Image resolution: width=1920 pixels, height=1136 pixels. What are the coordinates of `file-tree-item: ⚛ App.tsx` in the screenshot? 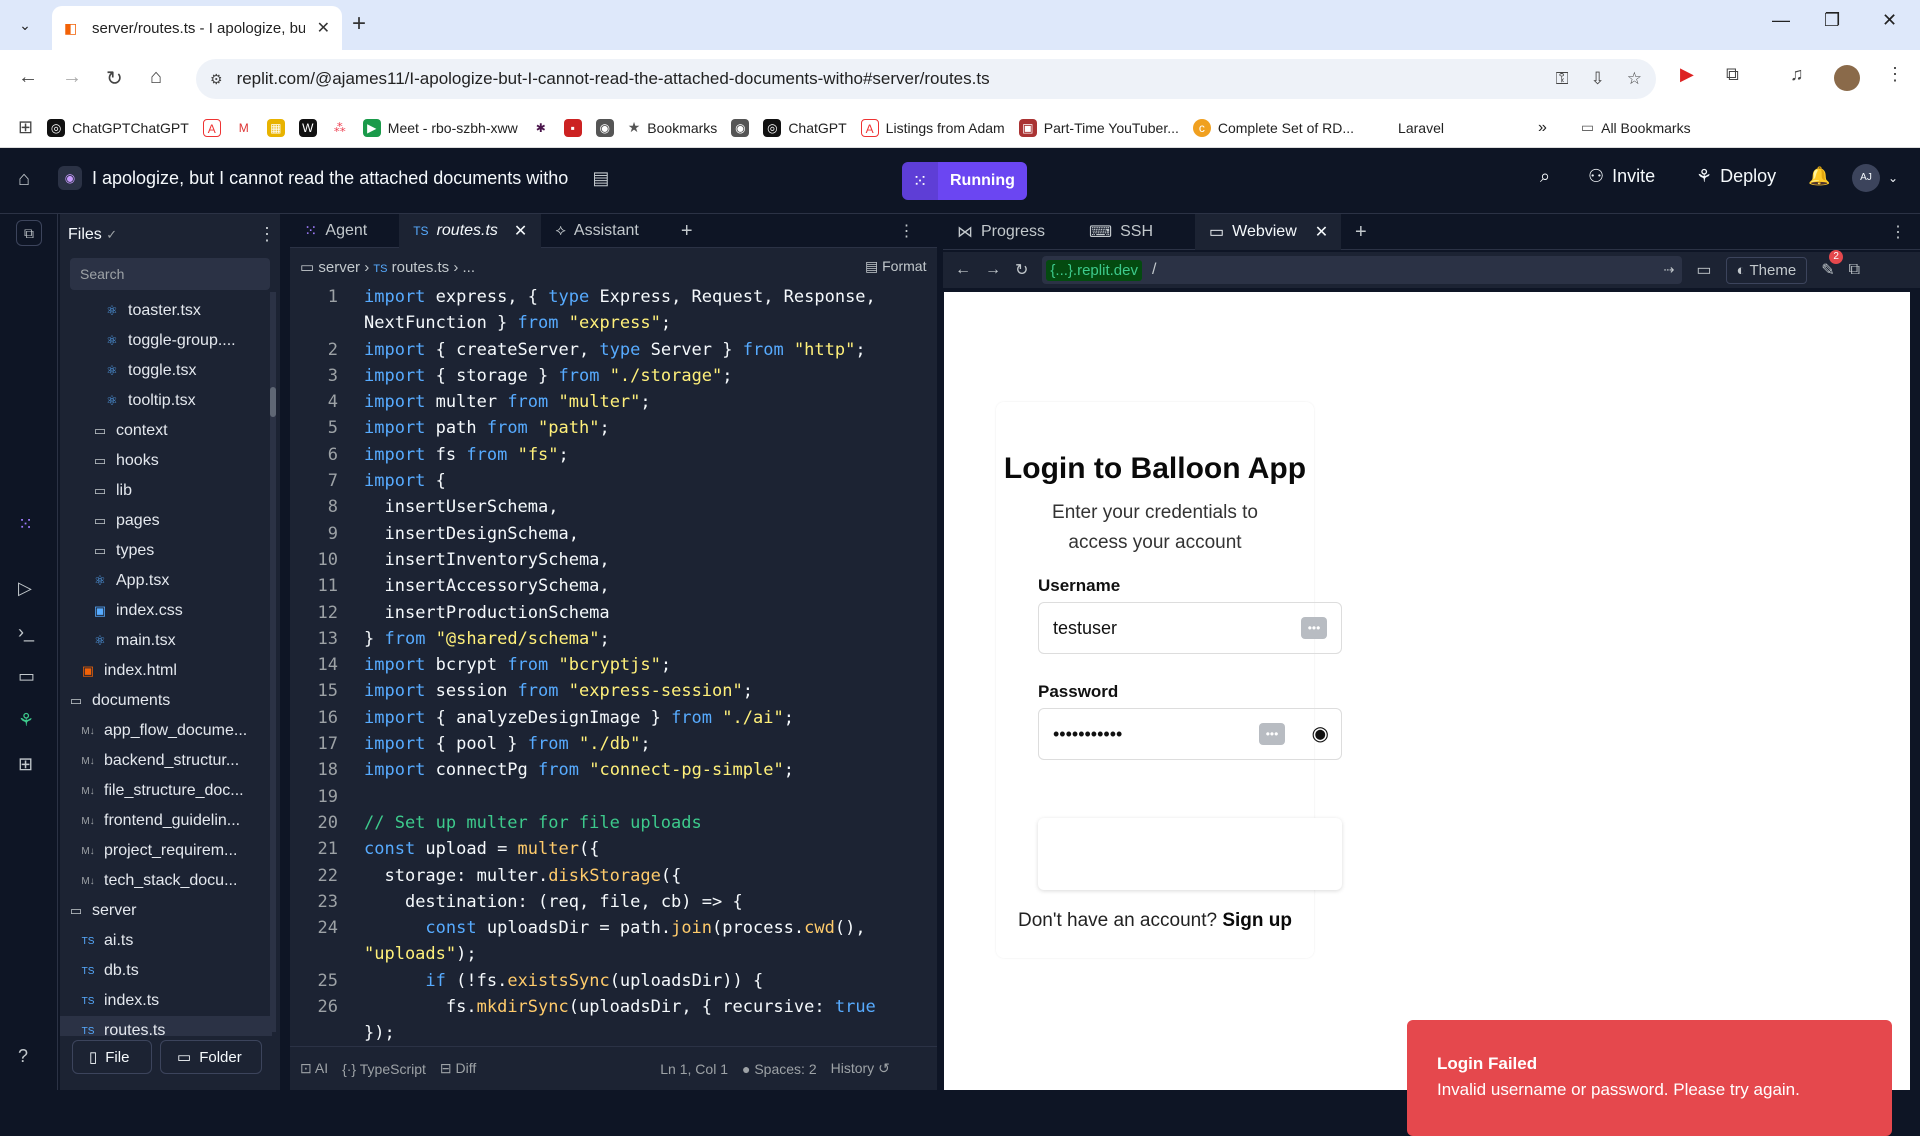 It's located at (166, 581).